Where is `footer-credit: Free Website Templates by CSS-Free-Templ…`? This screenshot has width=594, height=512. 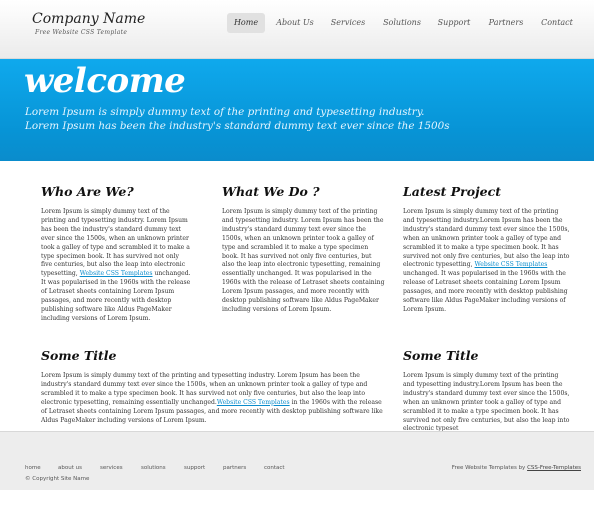
footer-credit: Free Website Templates by CSS-Free-Templ… is located at coordinates (516, 468).